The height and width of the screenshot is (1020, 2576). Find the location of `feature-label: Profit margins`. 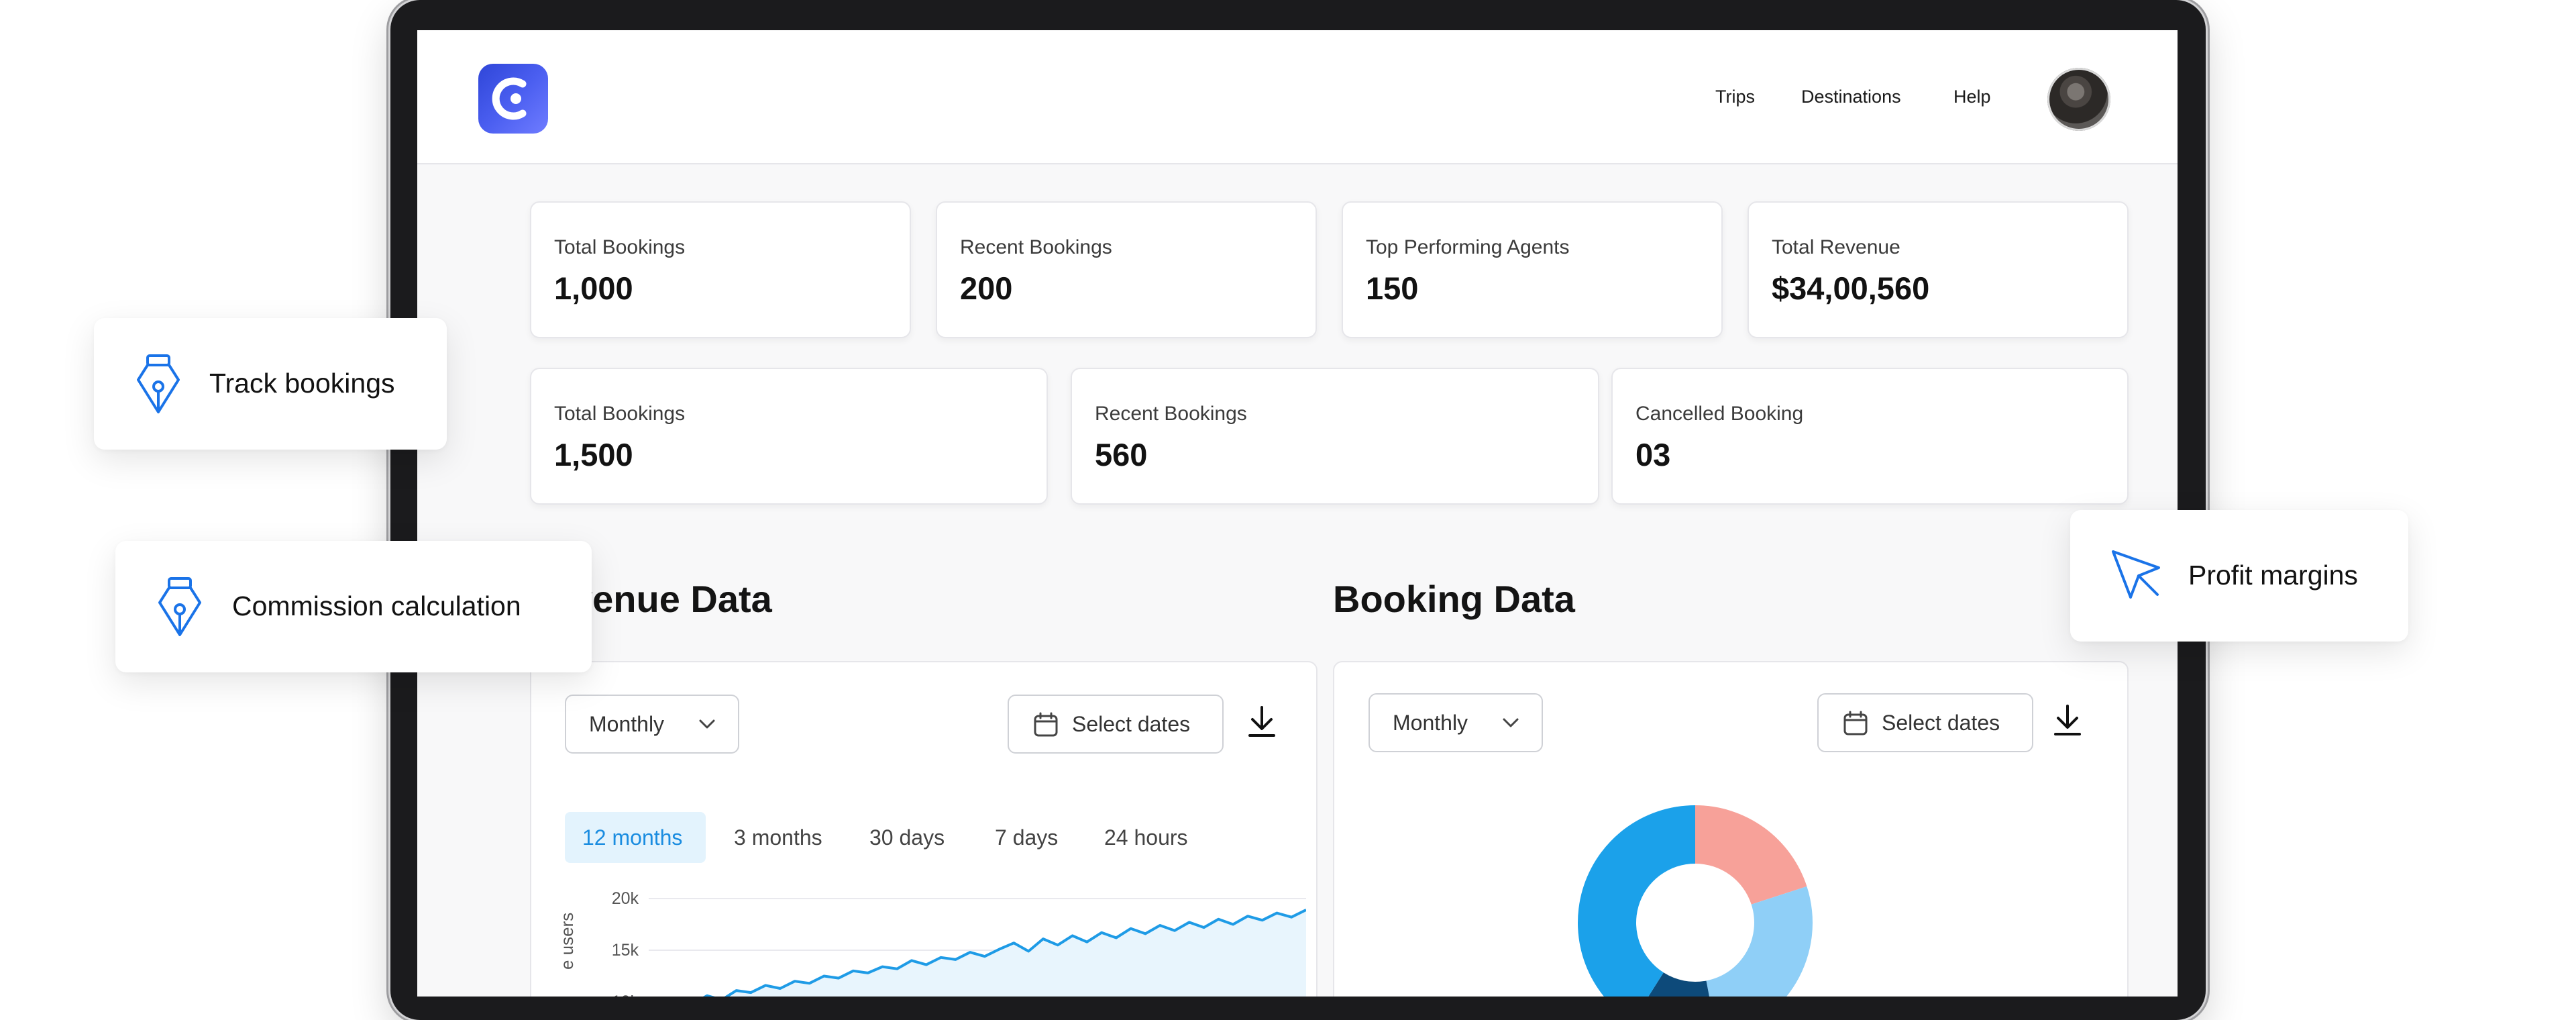

feature-label: Profit margins is located at coordinates (2273, 575).